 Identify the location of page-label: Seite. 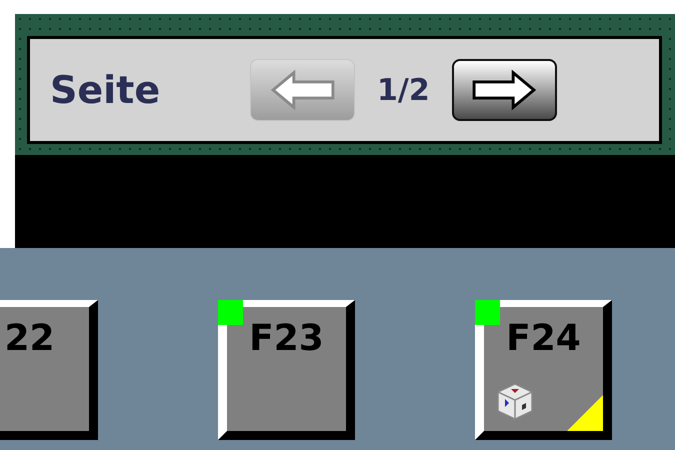
(106, 90).